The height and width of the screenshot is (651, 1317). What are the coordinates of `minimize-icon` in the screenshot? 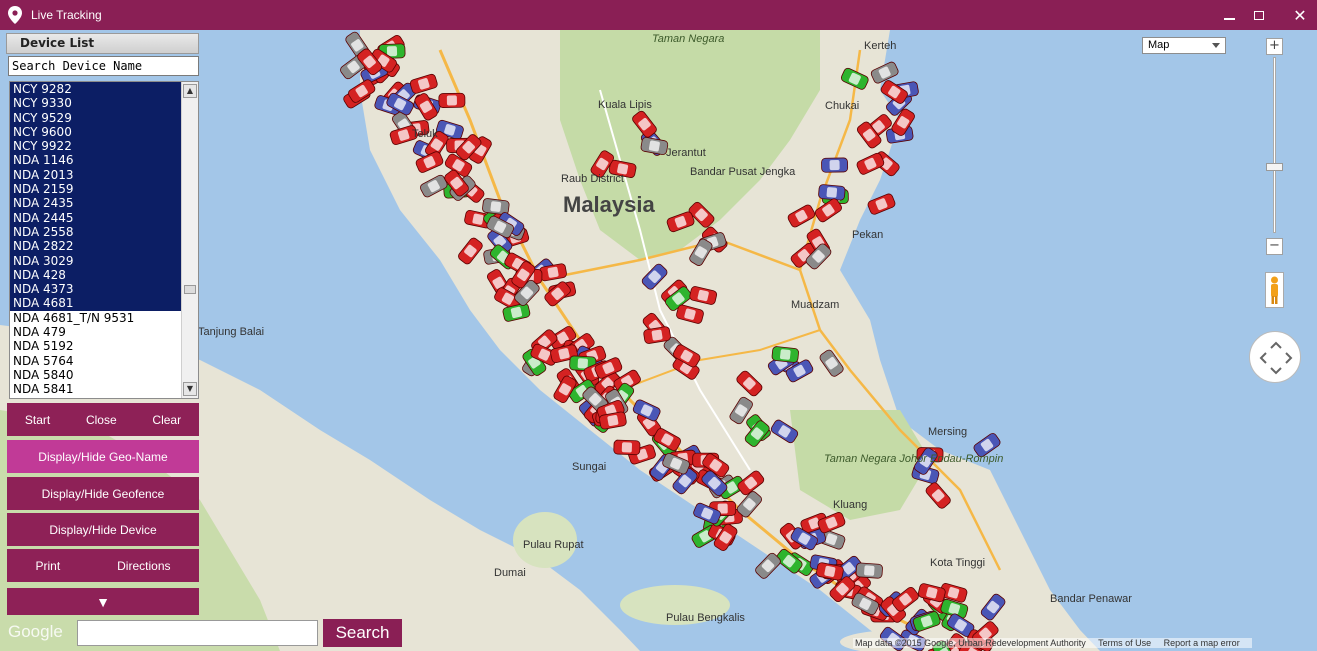 It's located at (1229, 19).